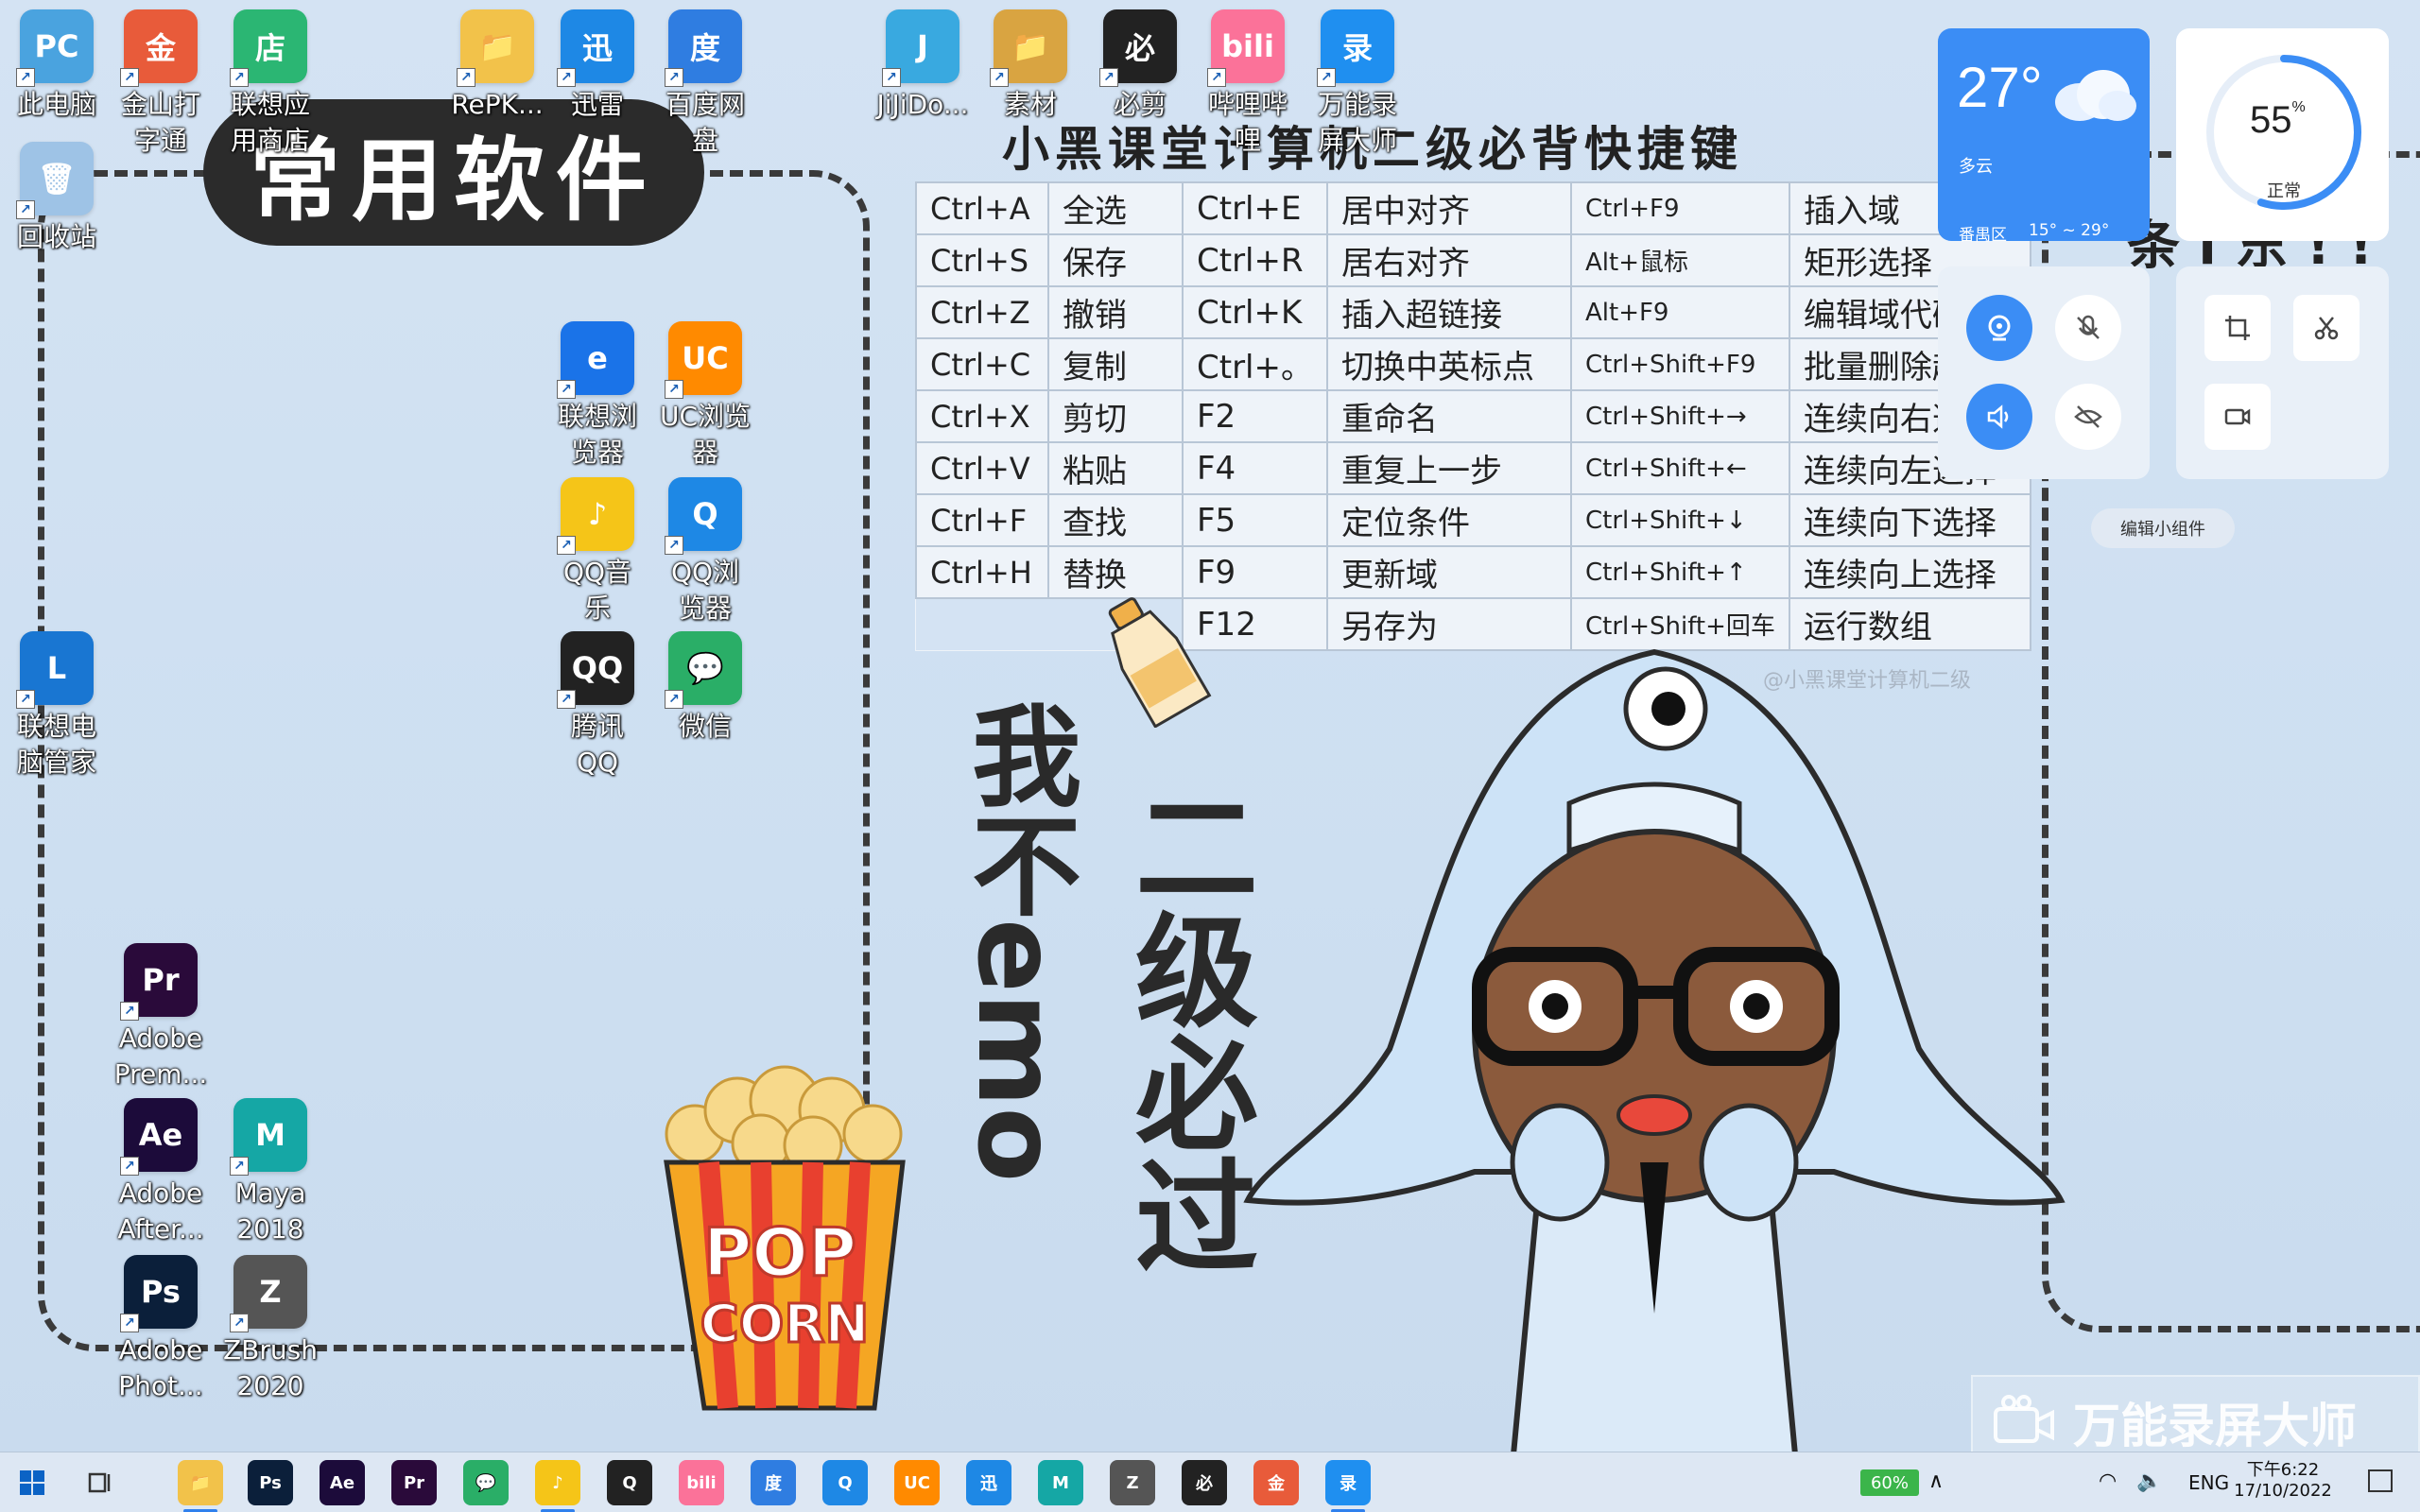  I want to click on desktop-icon: UC ↗ UC浏览 器, so click(705, 396).